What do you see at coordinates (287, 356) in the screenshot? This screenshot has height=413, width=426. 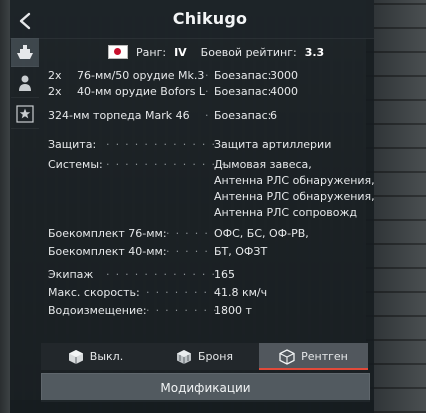 I see `xray-cube-icon` at bounding box center [287, 356].